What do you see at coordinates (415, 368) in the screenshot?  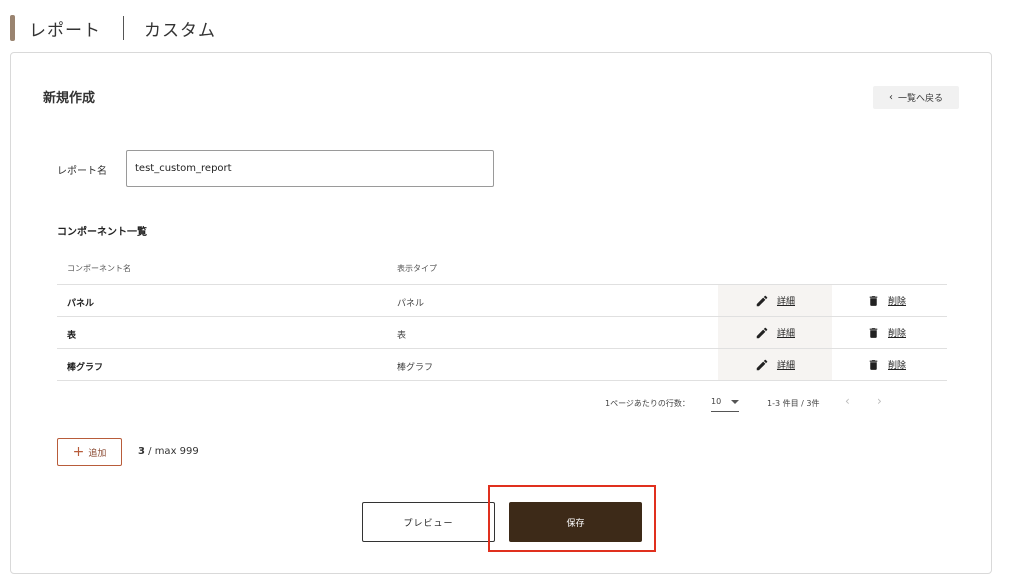 I see `component-type: 棒グラフ` at bounding box center [415, 368].